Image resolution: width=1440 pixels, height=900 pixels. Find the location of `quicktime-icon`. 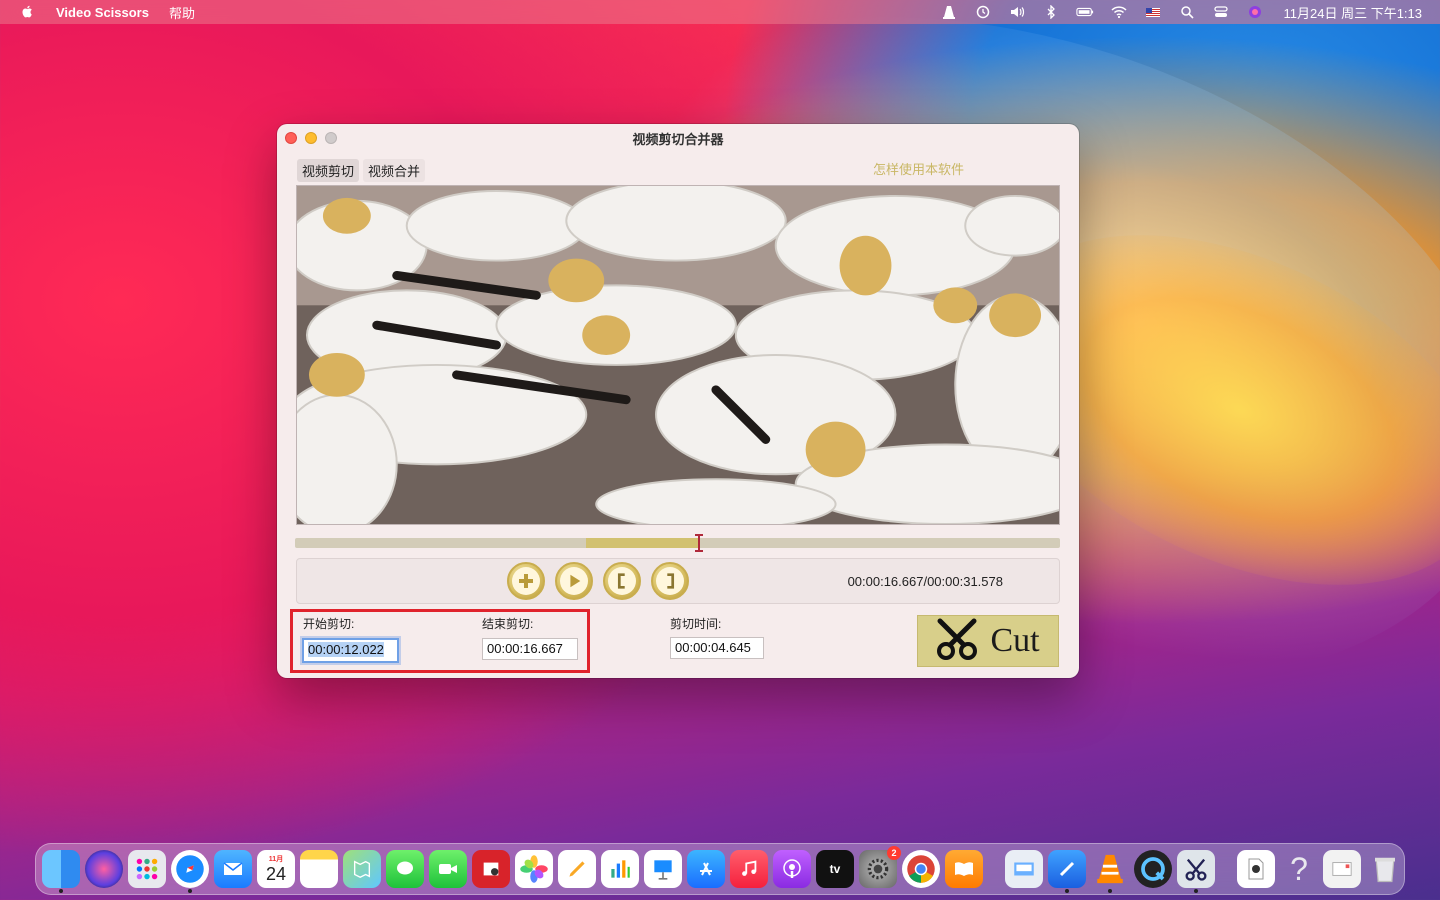

quicktime-icon is located at coordinates (1153, 869).